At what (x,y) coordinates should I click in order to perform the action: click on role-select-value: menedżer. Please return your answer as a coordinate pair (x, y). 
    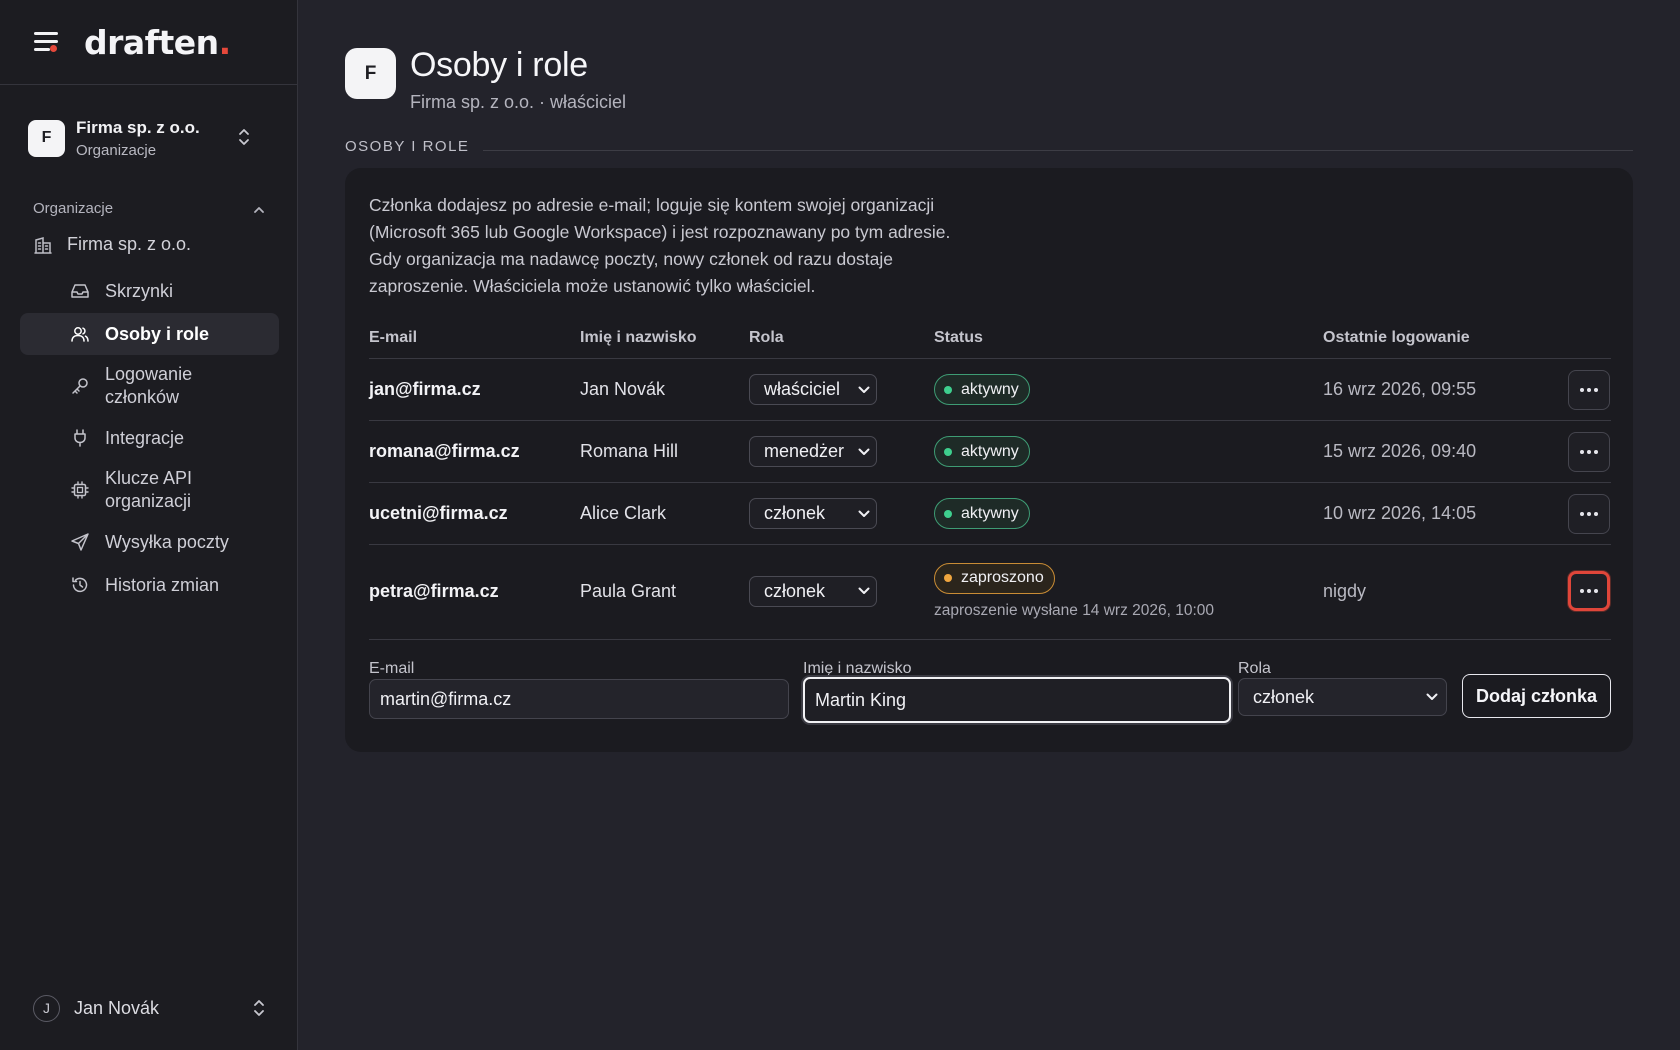
    Looking at the image, I should click on (804, 451).